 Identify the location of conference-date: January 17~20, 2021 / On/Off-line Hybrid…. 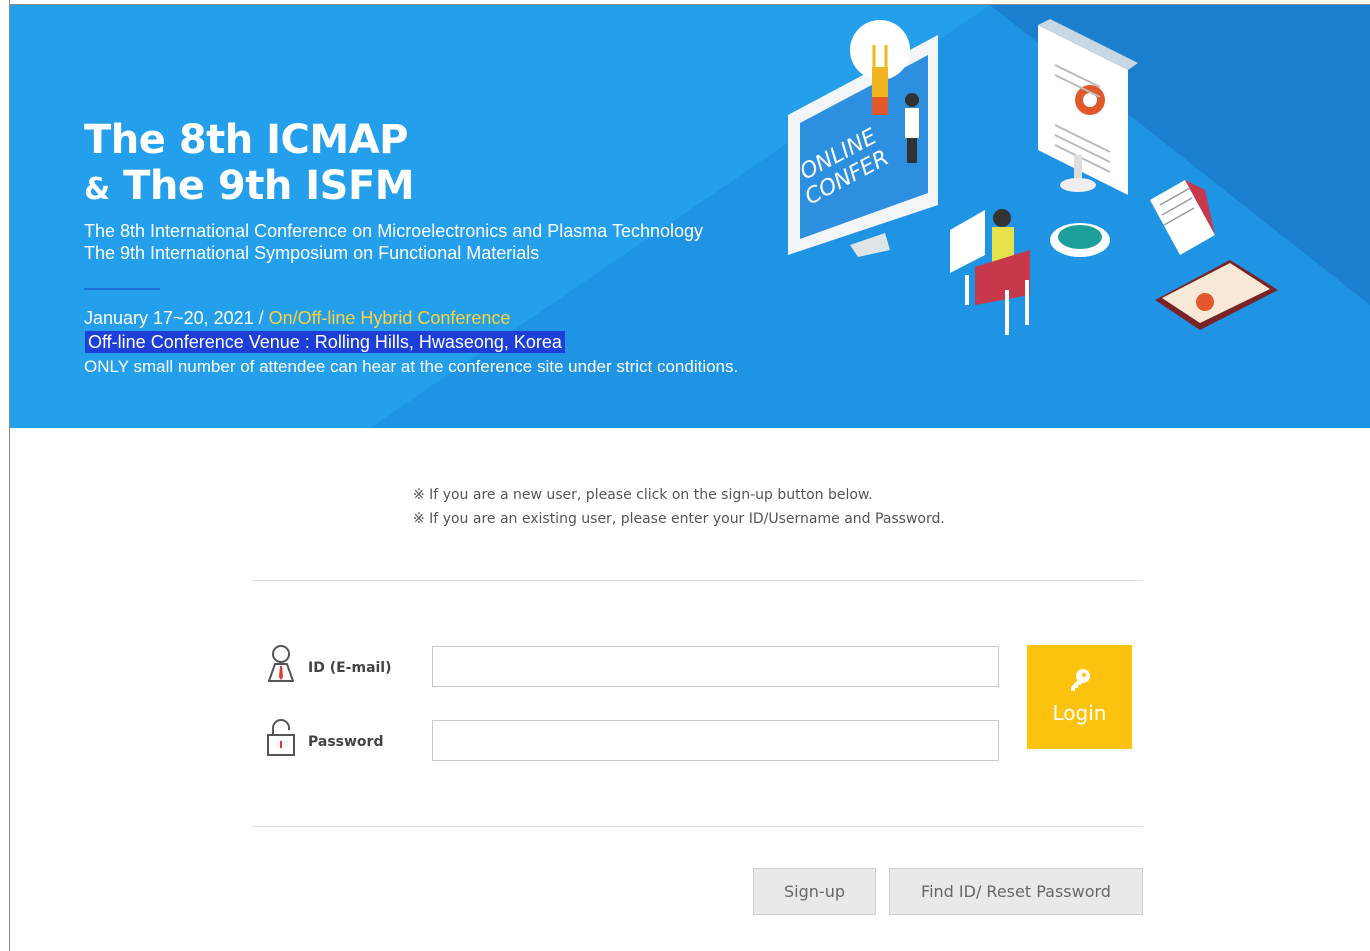
(297, 318).